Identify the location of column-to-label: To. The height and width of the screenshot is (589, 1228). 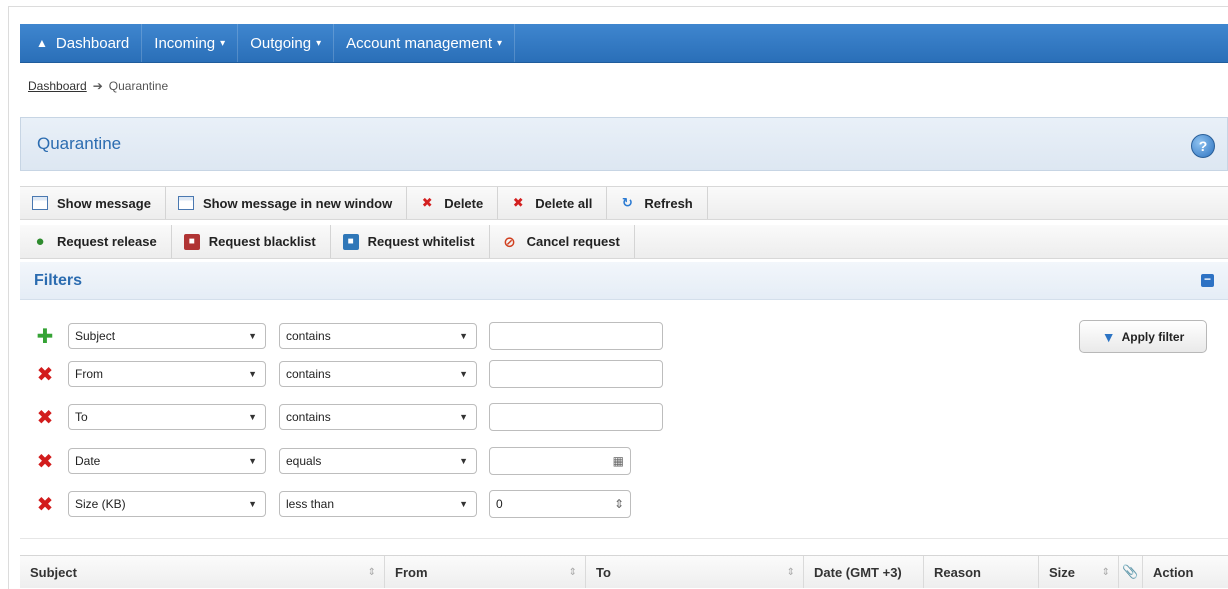
(603, 572).